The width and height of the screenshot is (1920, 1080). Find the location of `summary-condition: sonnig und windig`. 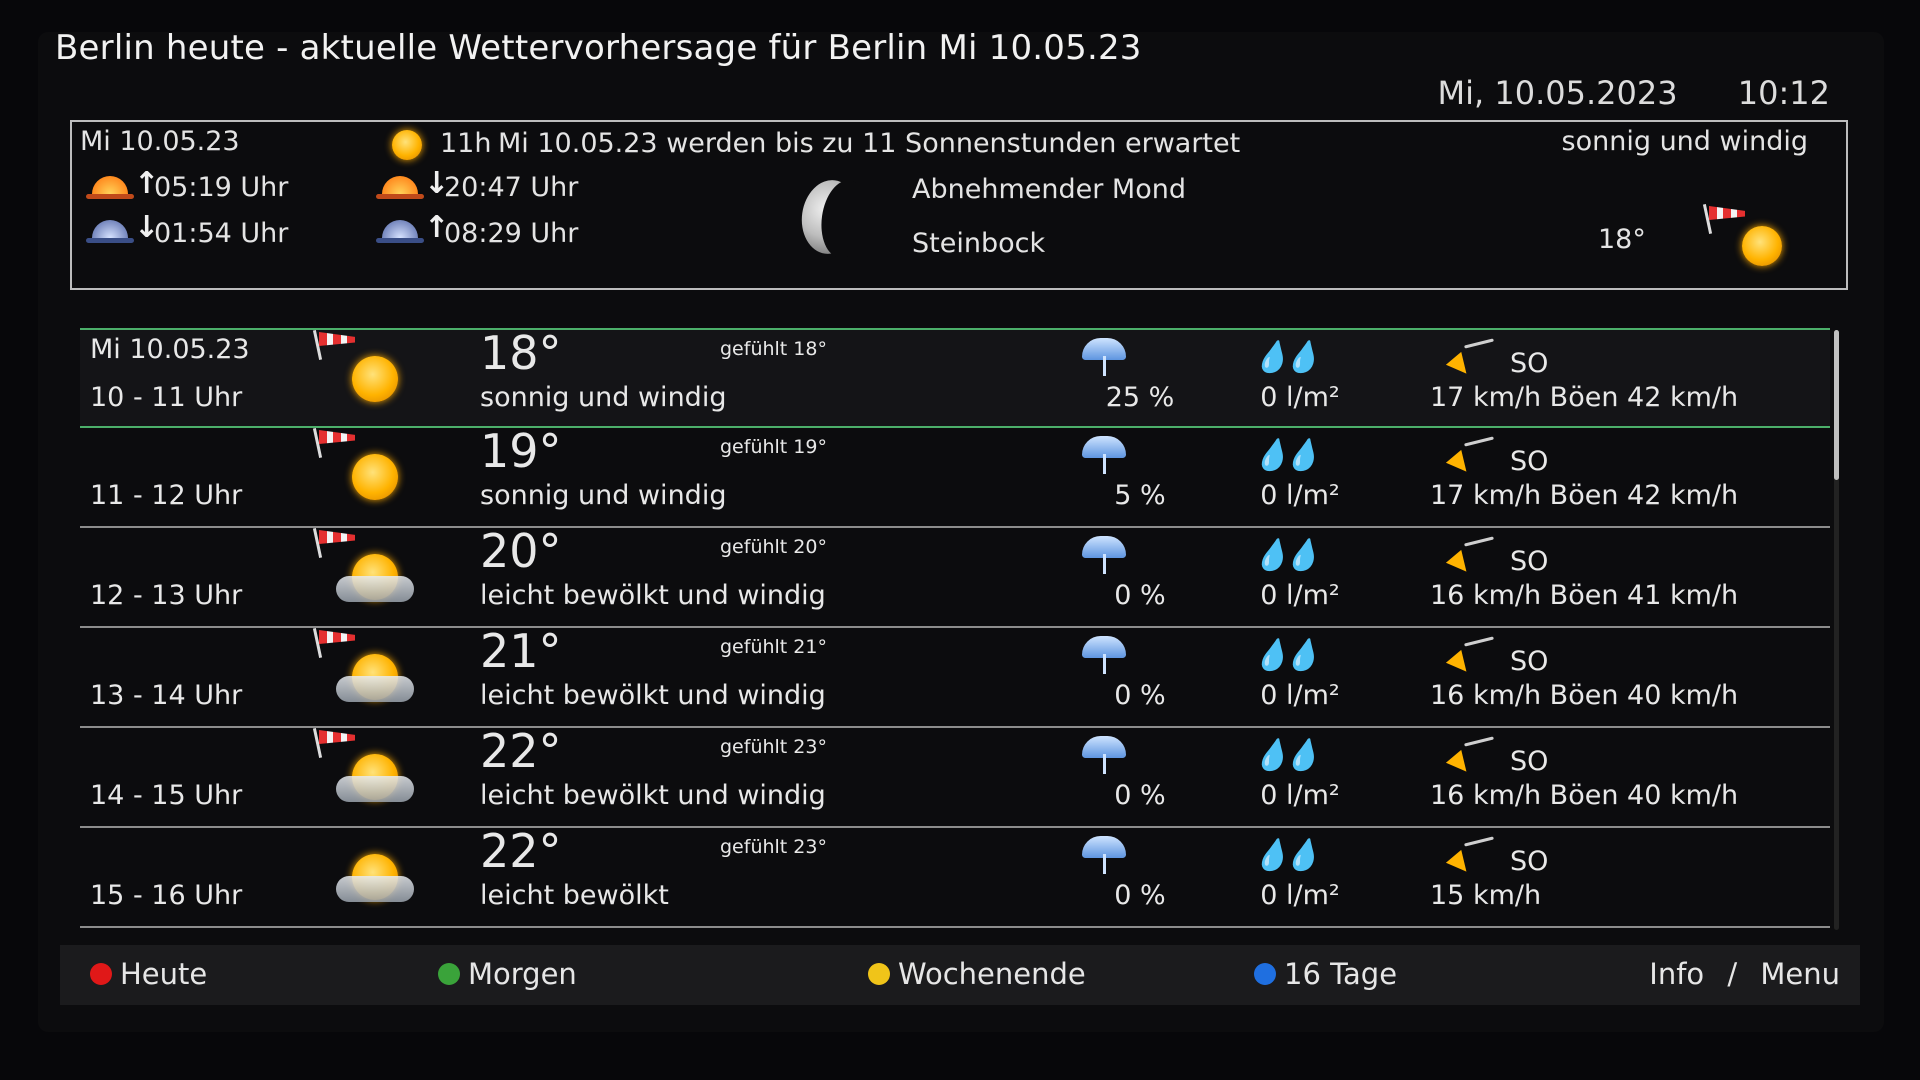

summary-condition: sonnig und windig is located at coordinates (1684, 141).